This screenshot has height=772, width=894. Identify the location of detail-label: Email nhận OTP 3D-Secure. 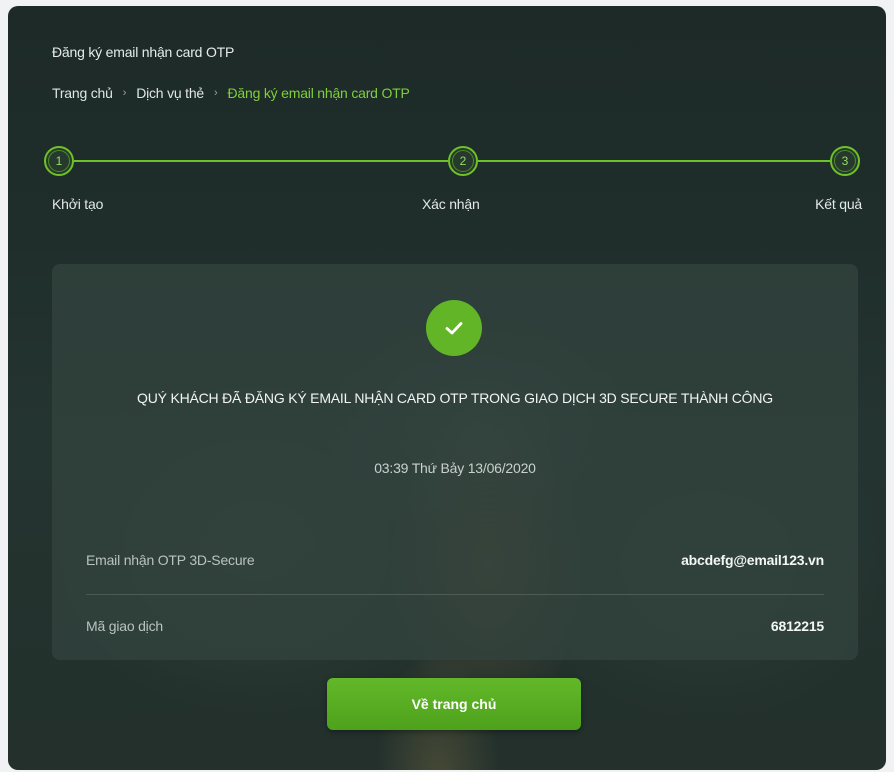
(170, 560).